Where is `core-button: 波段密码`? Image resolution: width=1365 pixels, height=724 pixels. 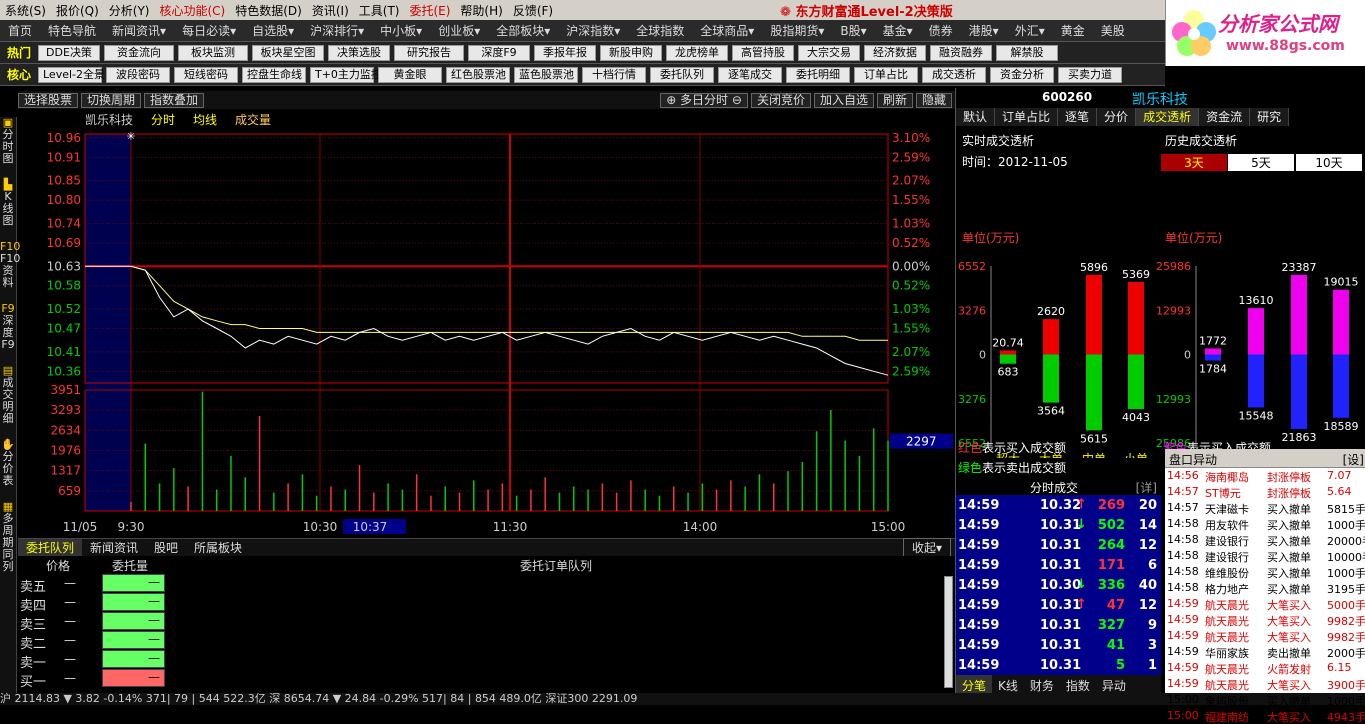 core-button: 波段密码 is located at coordinates (138, 74).